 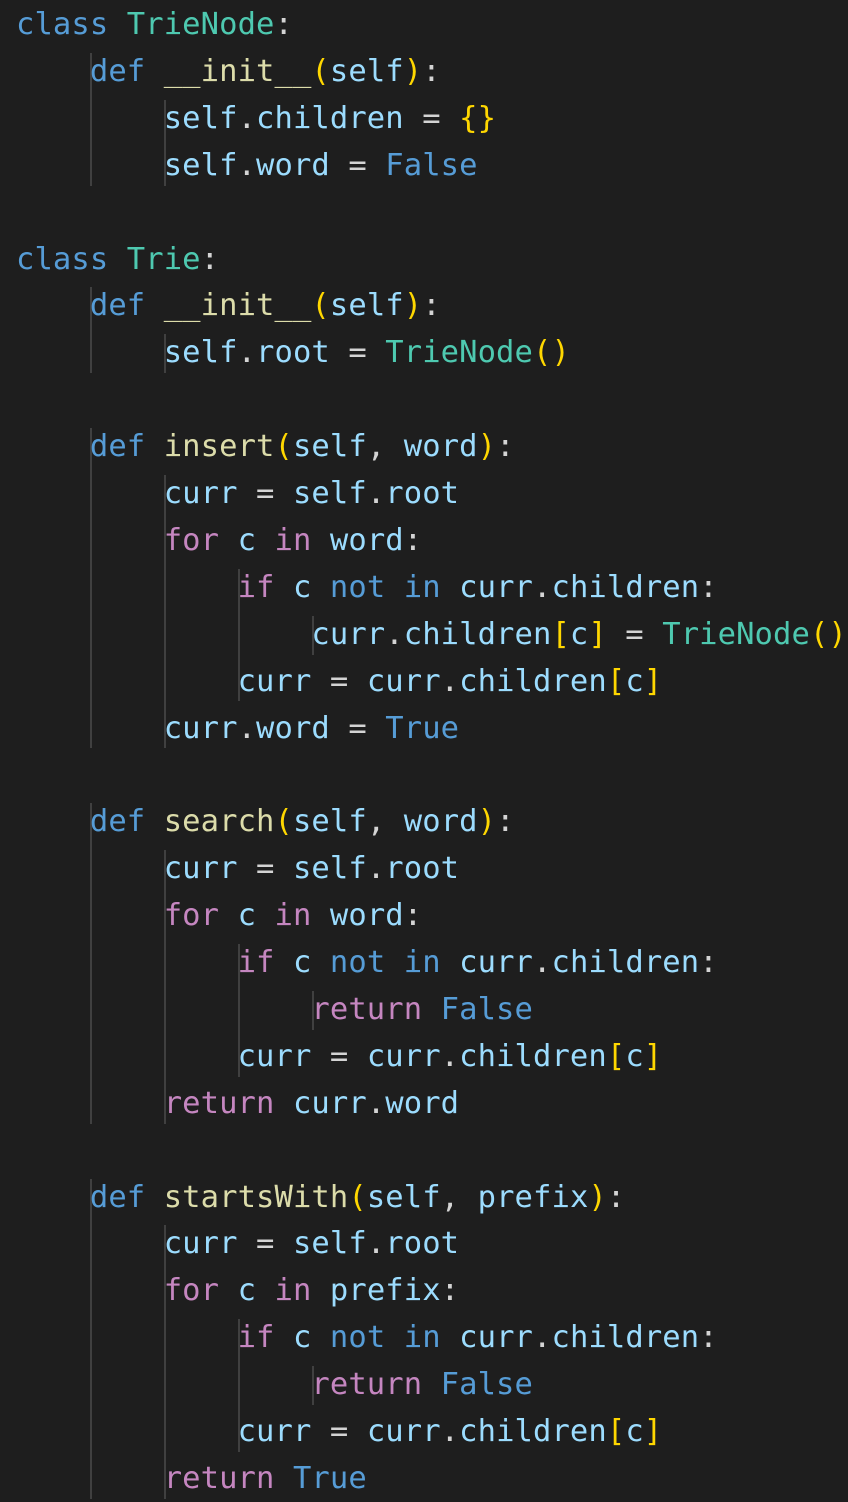 I want to click on code-token: ), so click(x=597, y=1197).